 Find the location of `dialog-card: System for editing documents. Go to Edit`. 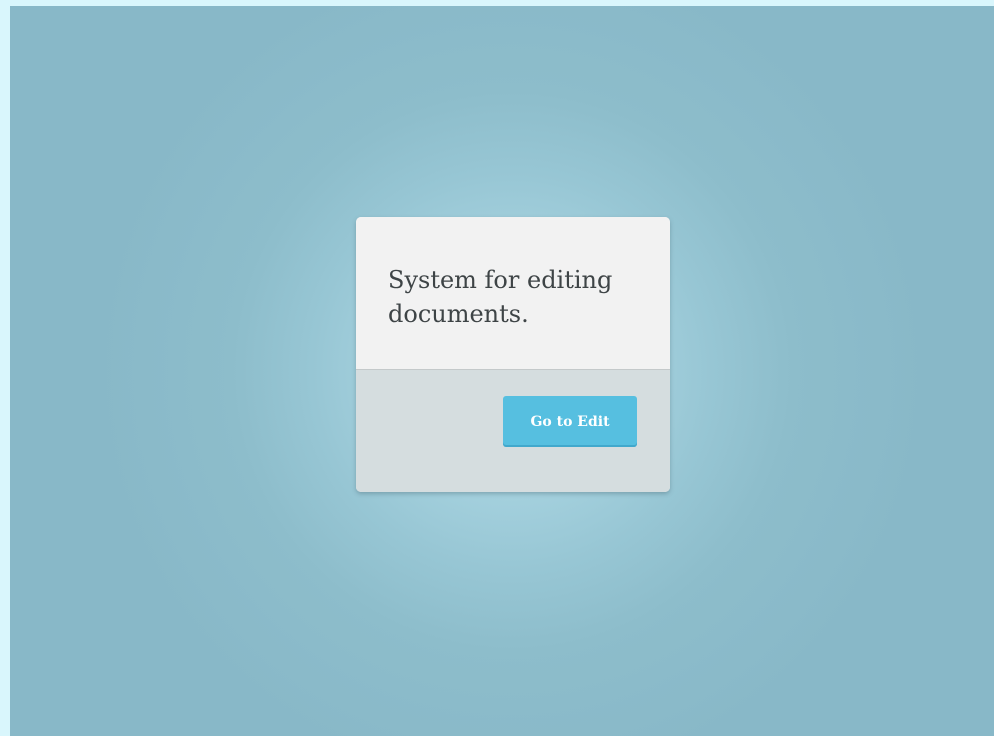

dialog-card: System for editing documents. Go to Edit is located at coordinates (513, 354).